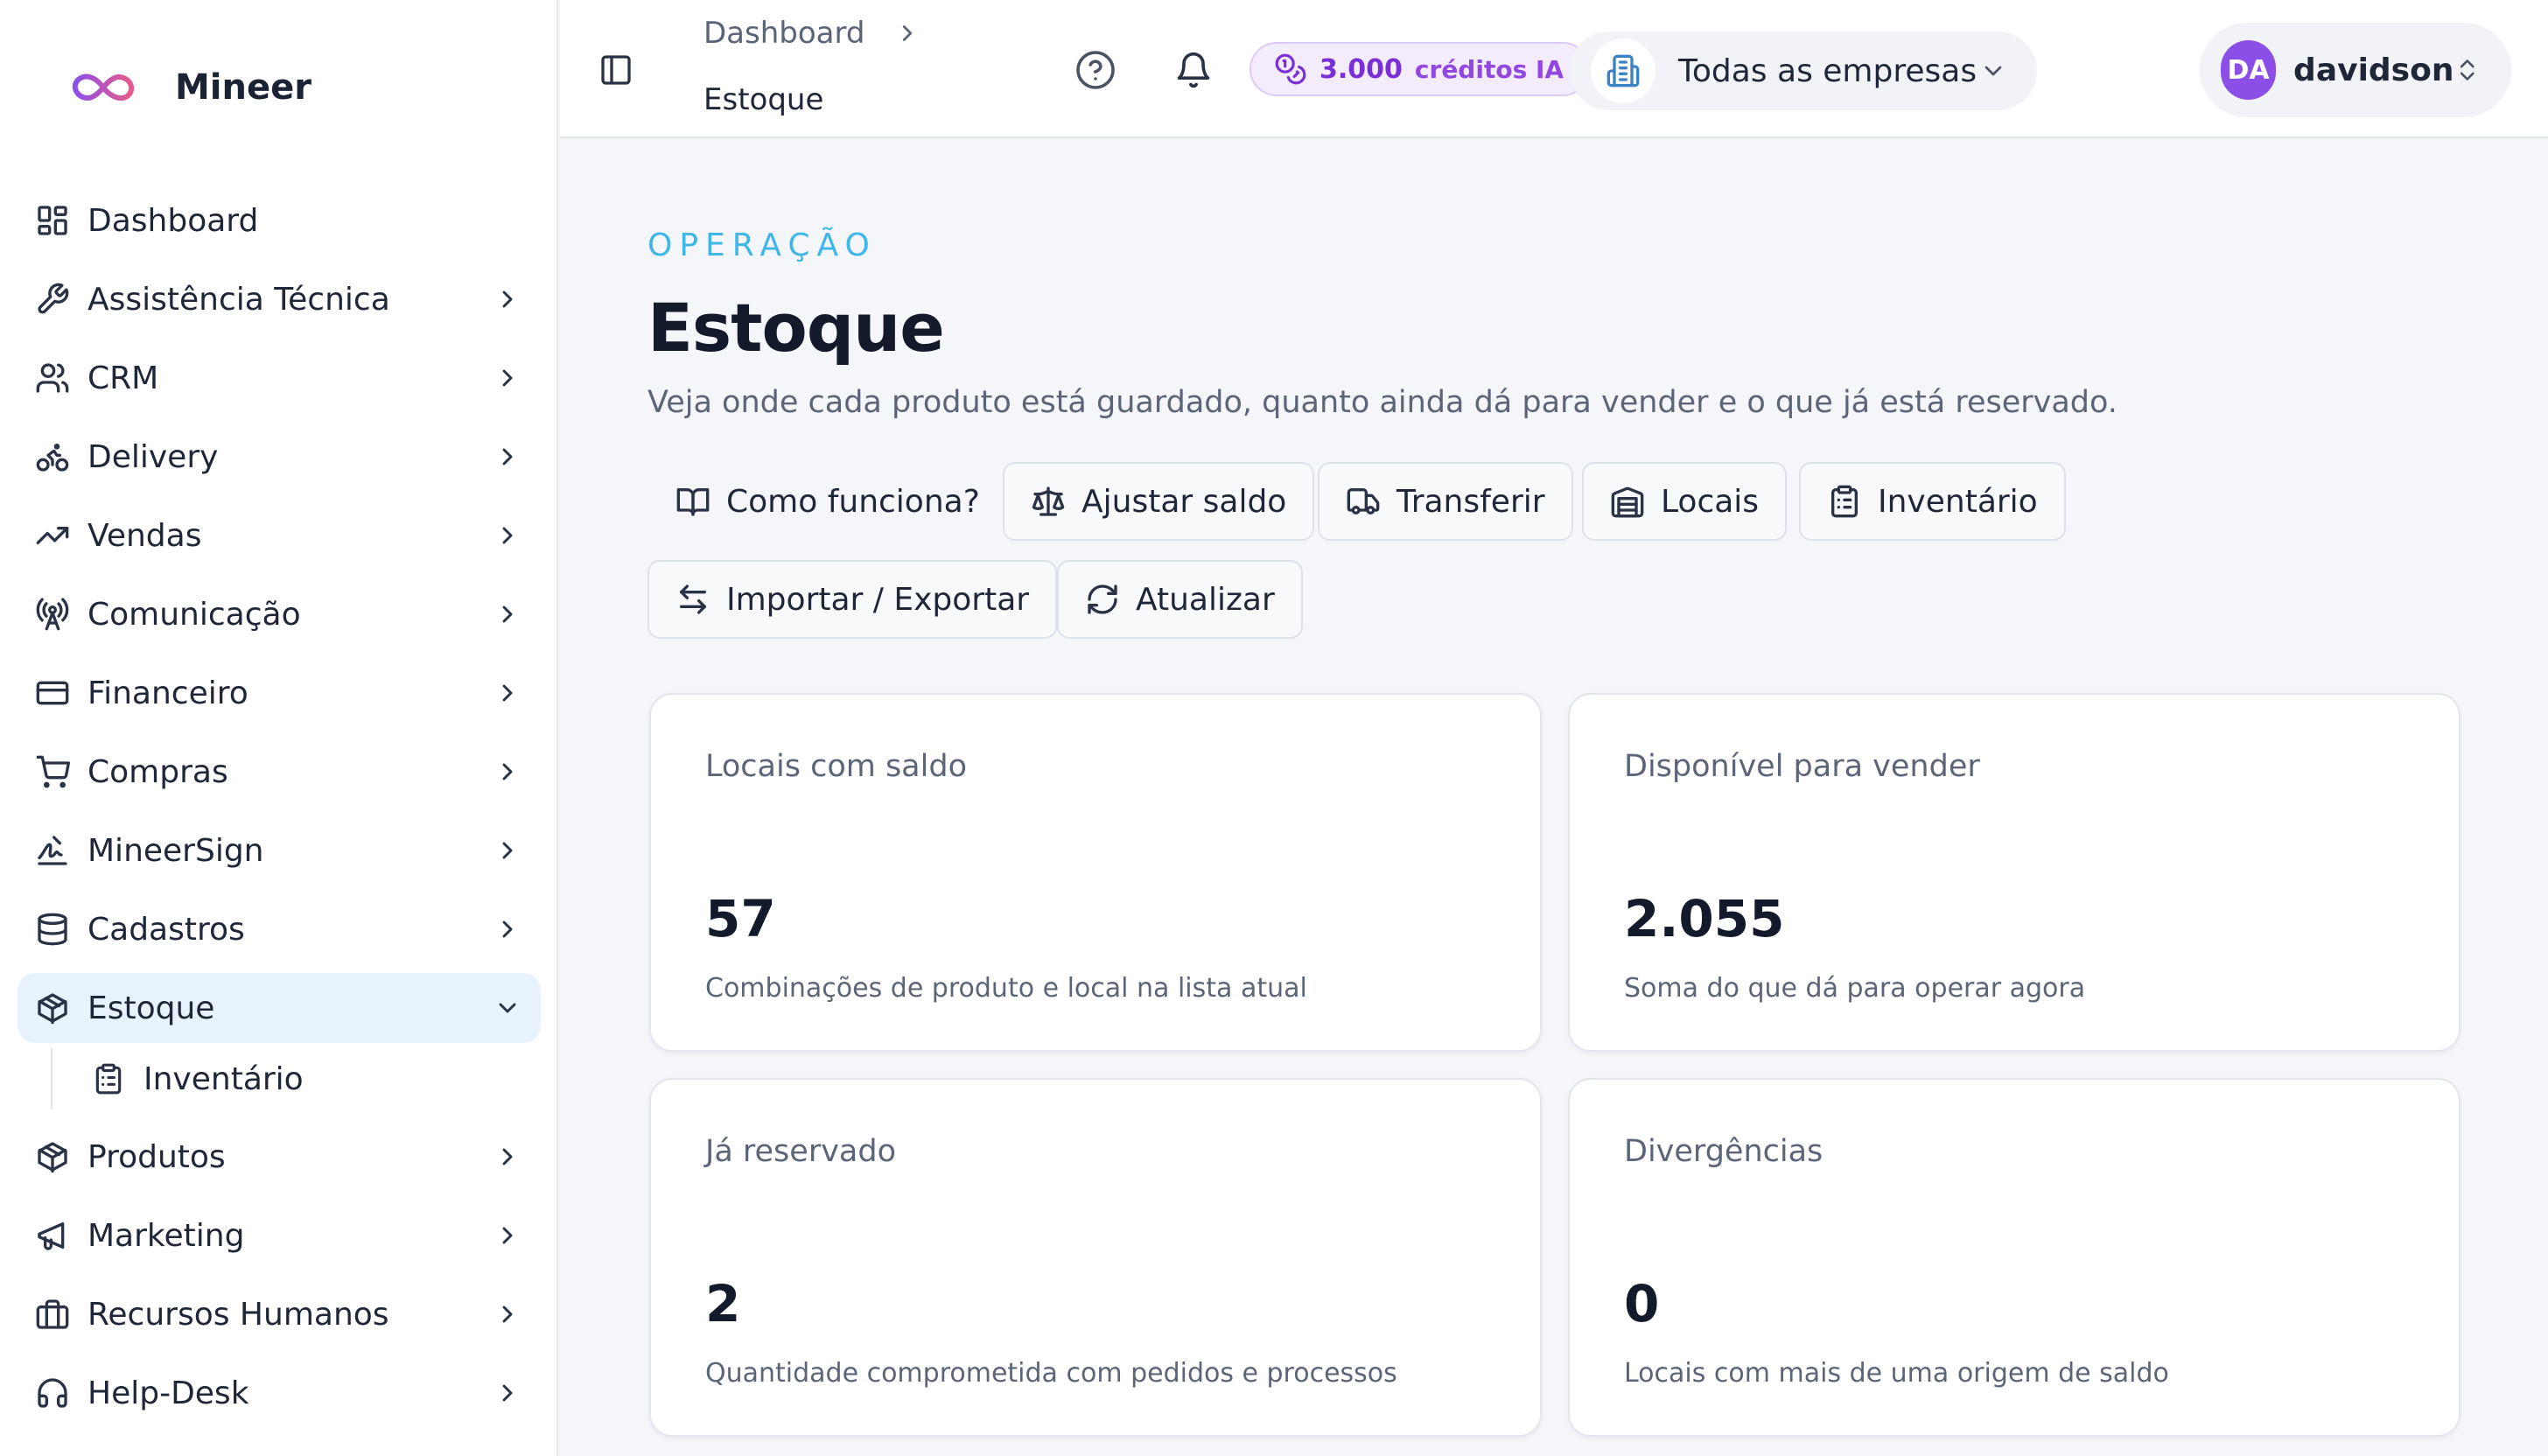 This screenshot has width=2548, height=1456. What do you see at coordinates (740, 918) in the screenshot?
I see `stat-value: 57` at bounding box center [740, 918].